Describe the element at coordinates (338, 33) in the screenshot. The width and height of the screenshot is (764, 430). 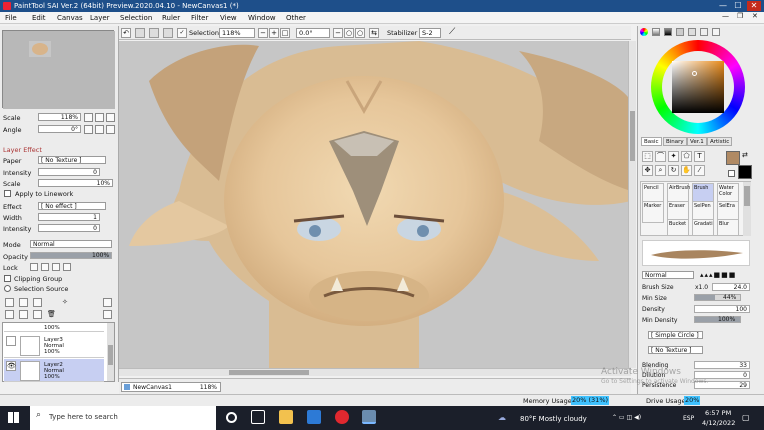
I see `rotate-left-icon: −` at that location.